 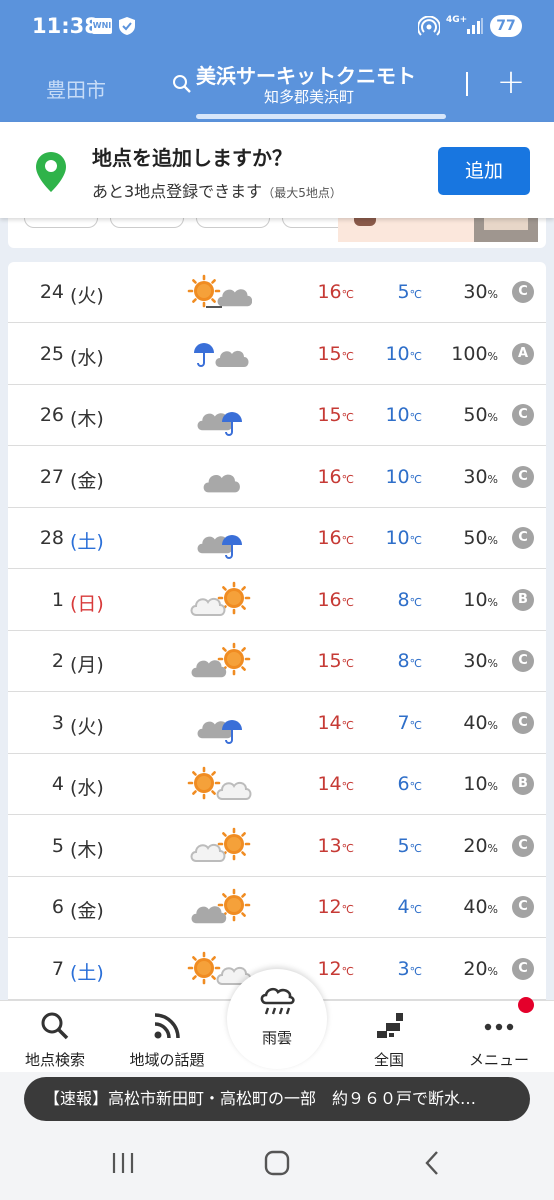 What do you see at coordinates (51, 538) in the screenshot?
I see `forecast-day: 28` at bounding box center [51, 538].